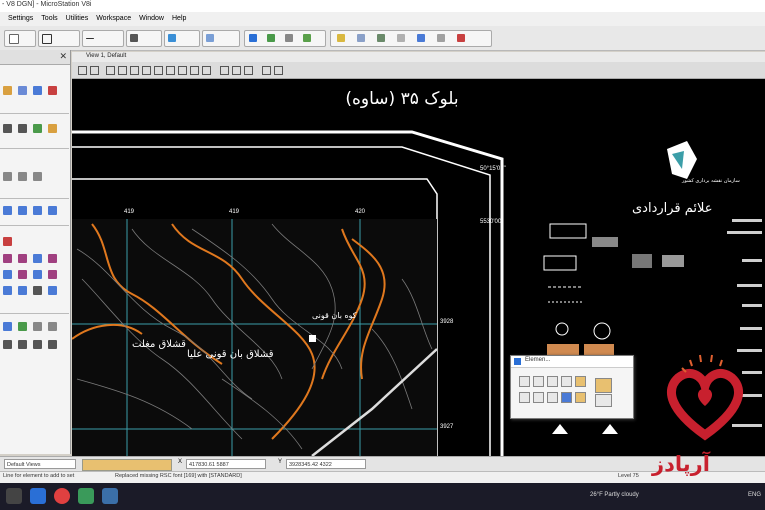  What do you see at coordinates (86, 496) in the screenshot?
I see `excel-icon` at bounding box center [86, 496].